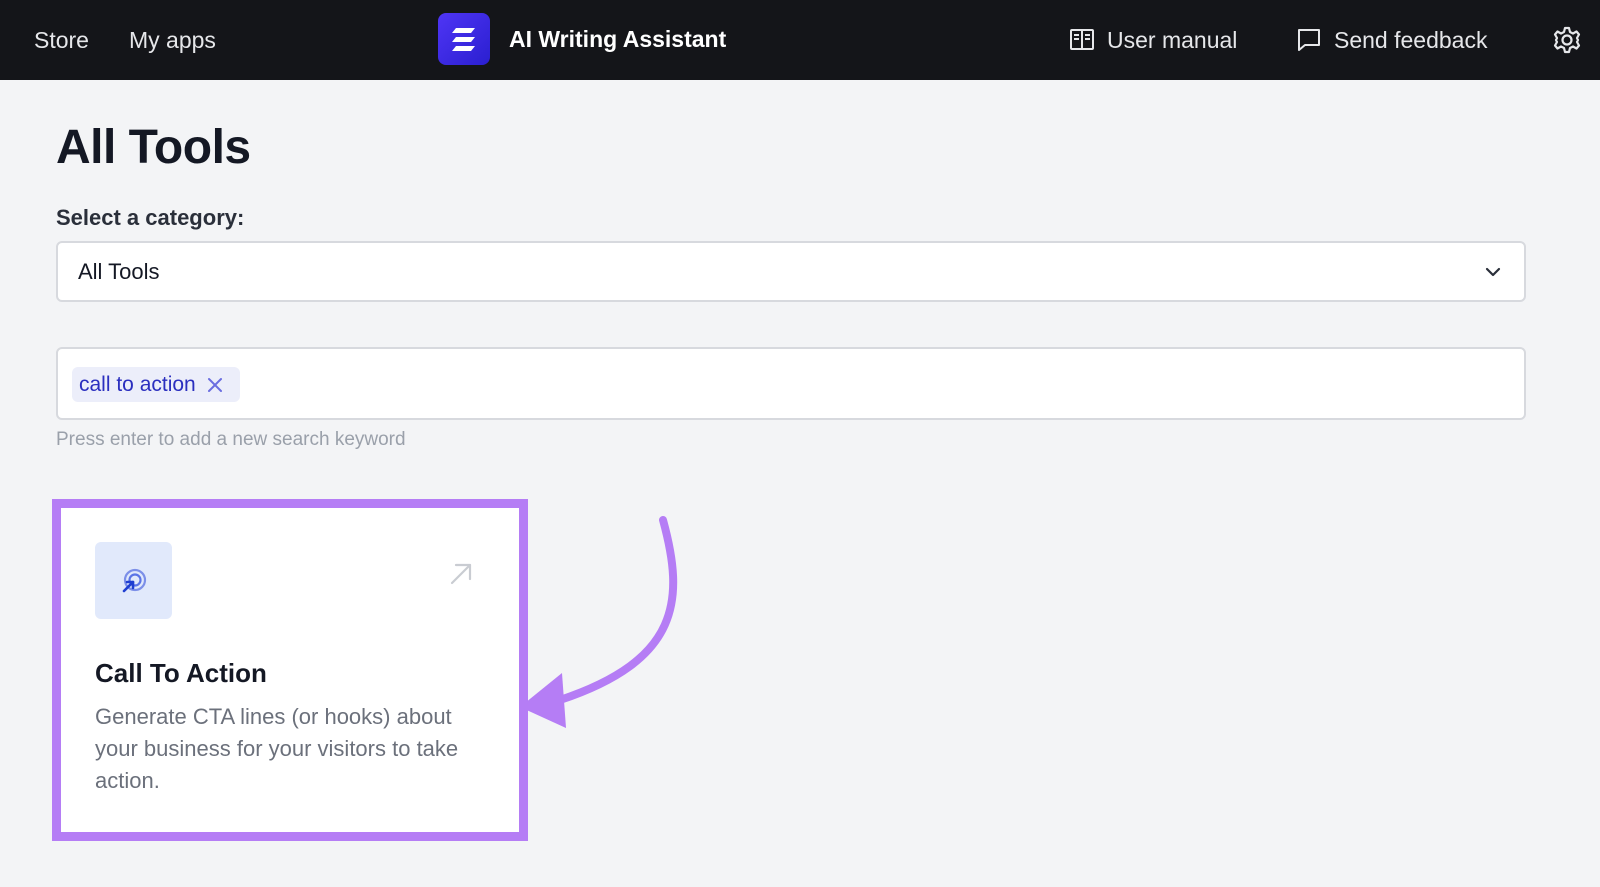 The image size is (1600, 887). I want to click on app-brand: AI Writing Assistant, so click(582, 39).